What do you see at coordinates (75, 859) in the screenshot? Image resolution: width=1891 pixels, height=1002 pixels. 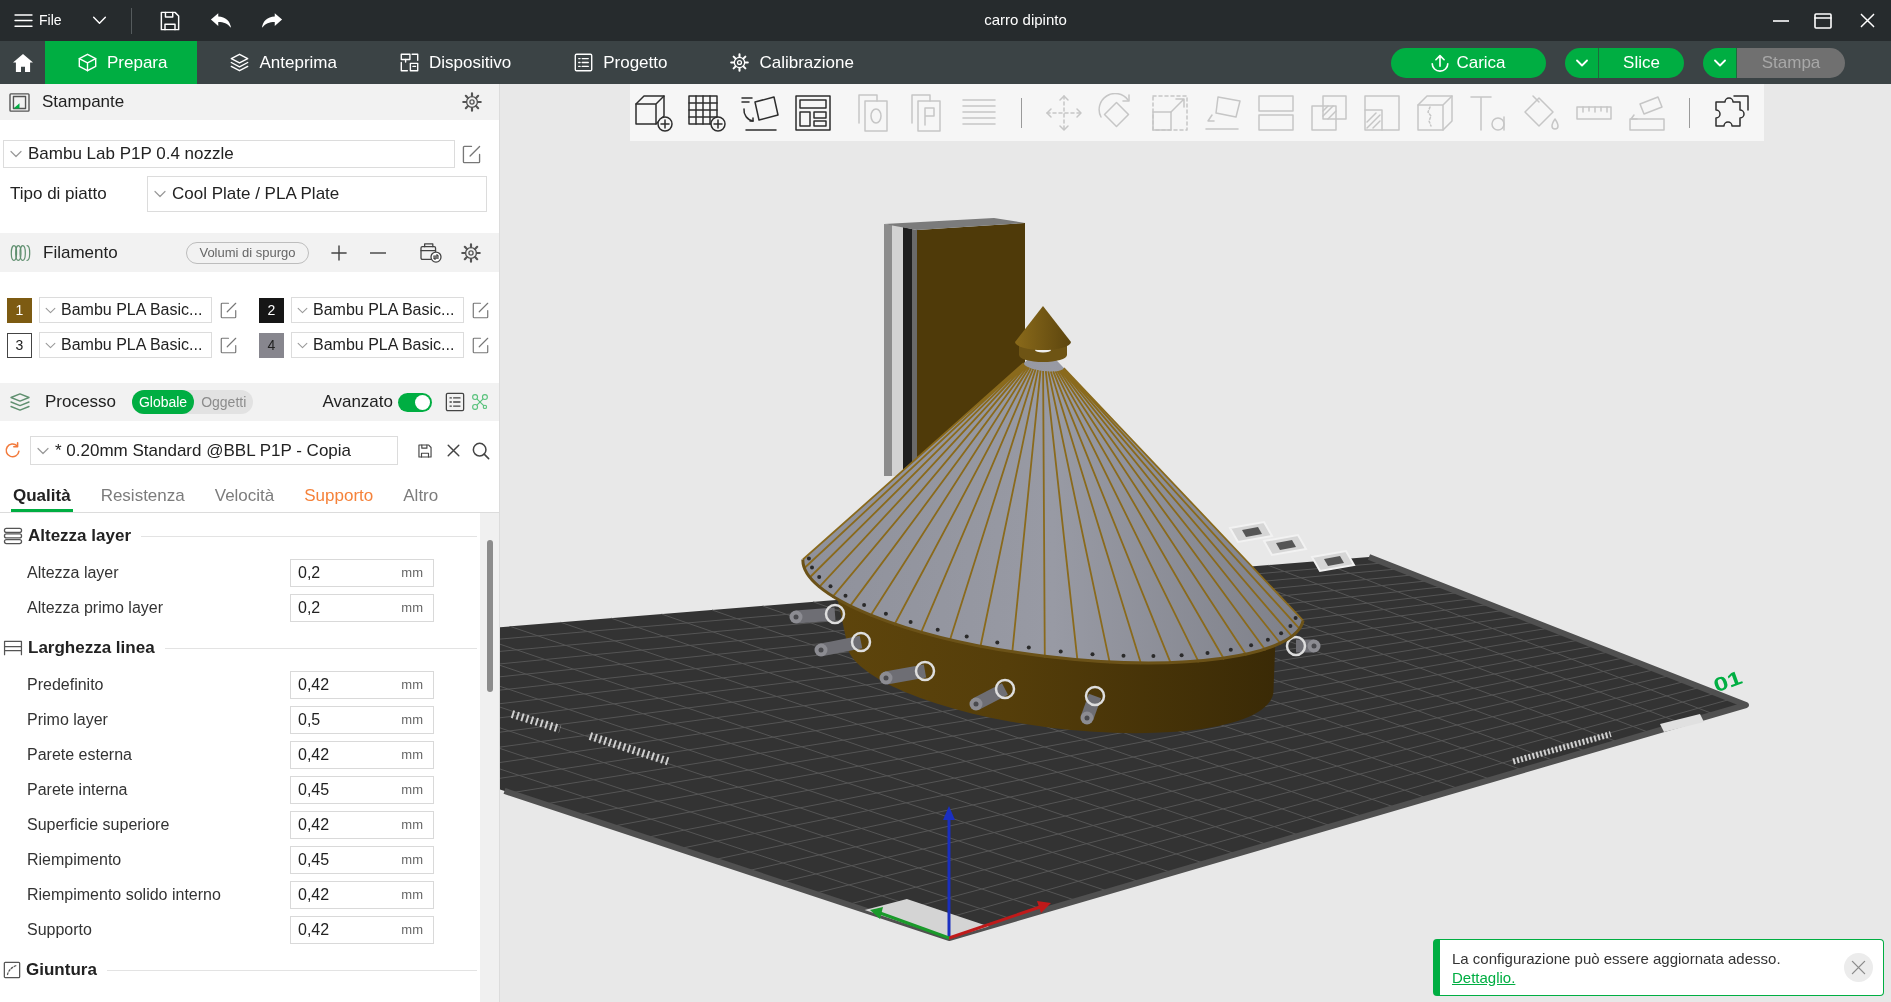 I see `setting-label: Riempimento` at bounding box center [75, 859].